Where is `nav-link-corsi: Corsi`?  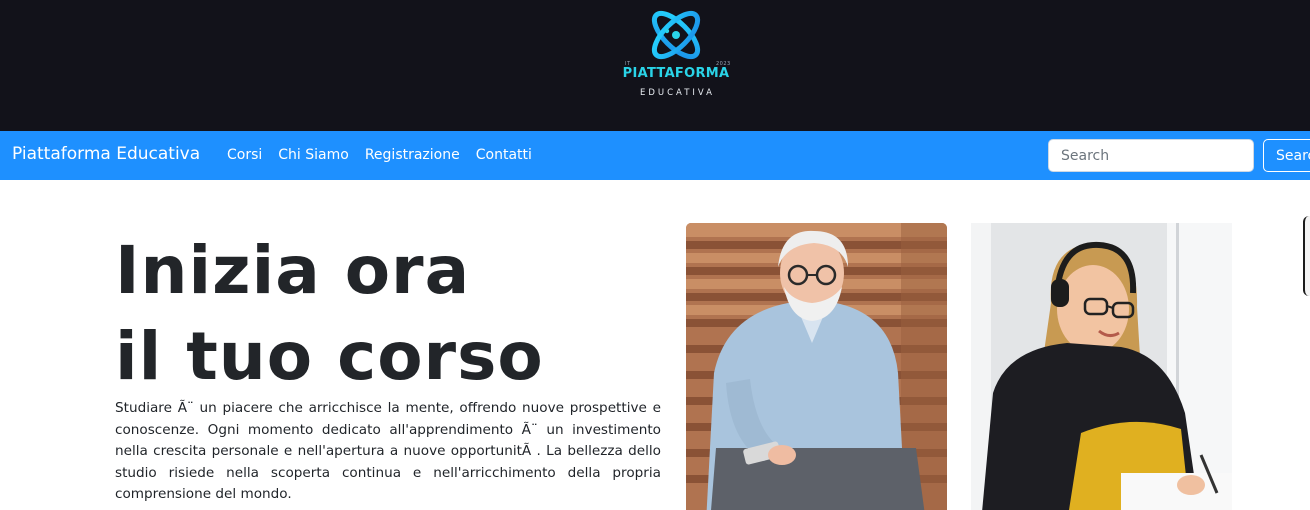 nav-link-corsi: Corsi is located at coordinates (244, 155).